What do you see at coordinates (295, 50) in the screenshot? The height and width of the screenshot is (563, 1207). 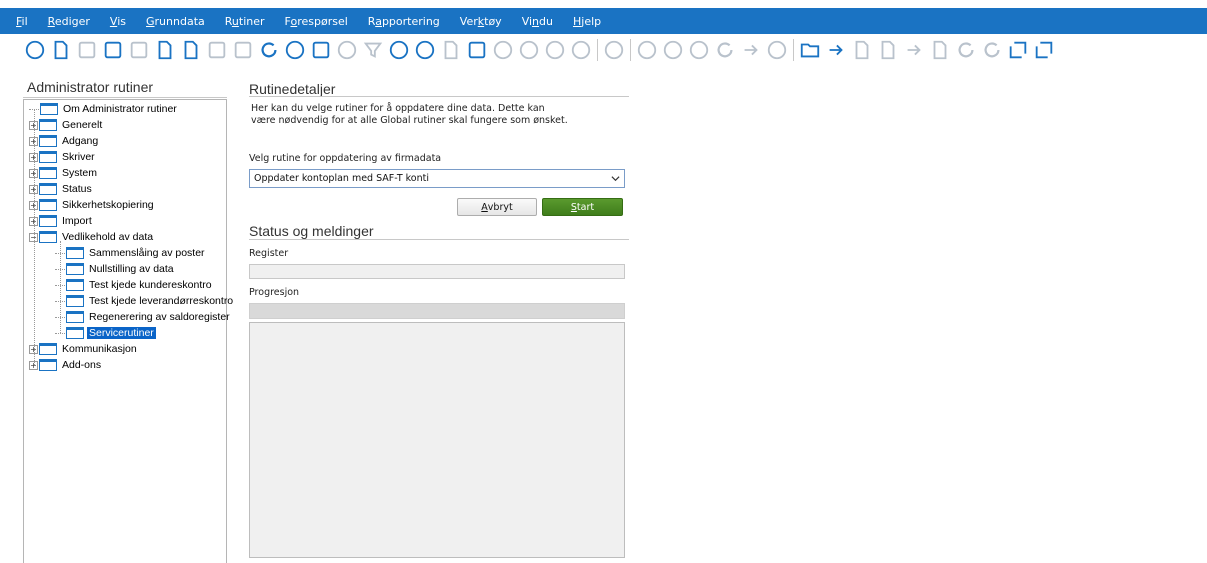 I see `help-button` at bounding box center [295, 50].